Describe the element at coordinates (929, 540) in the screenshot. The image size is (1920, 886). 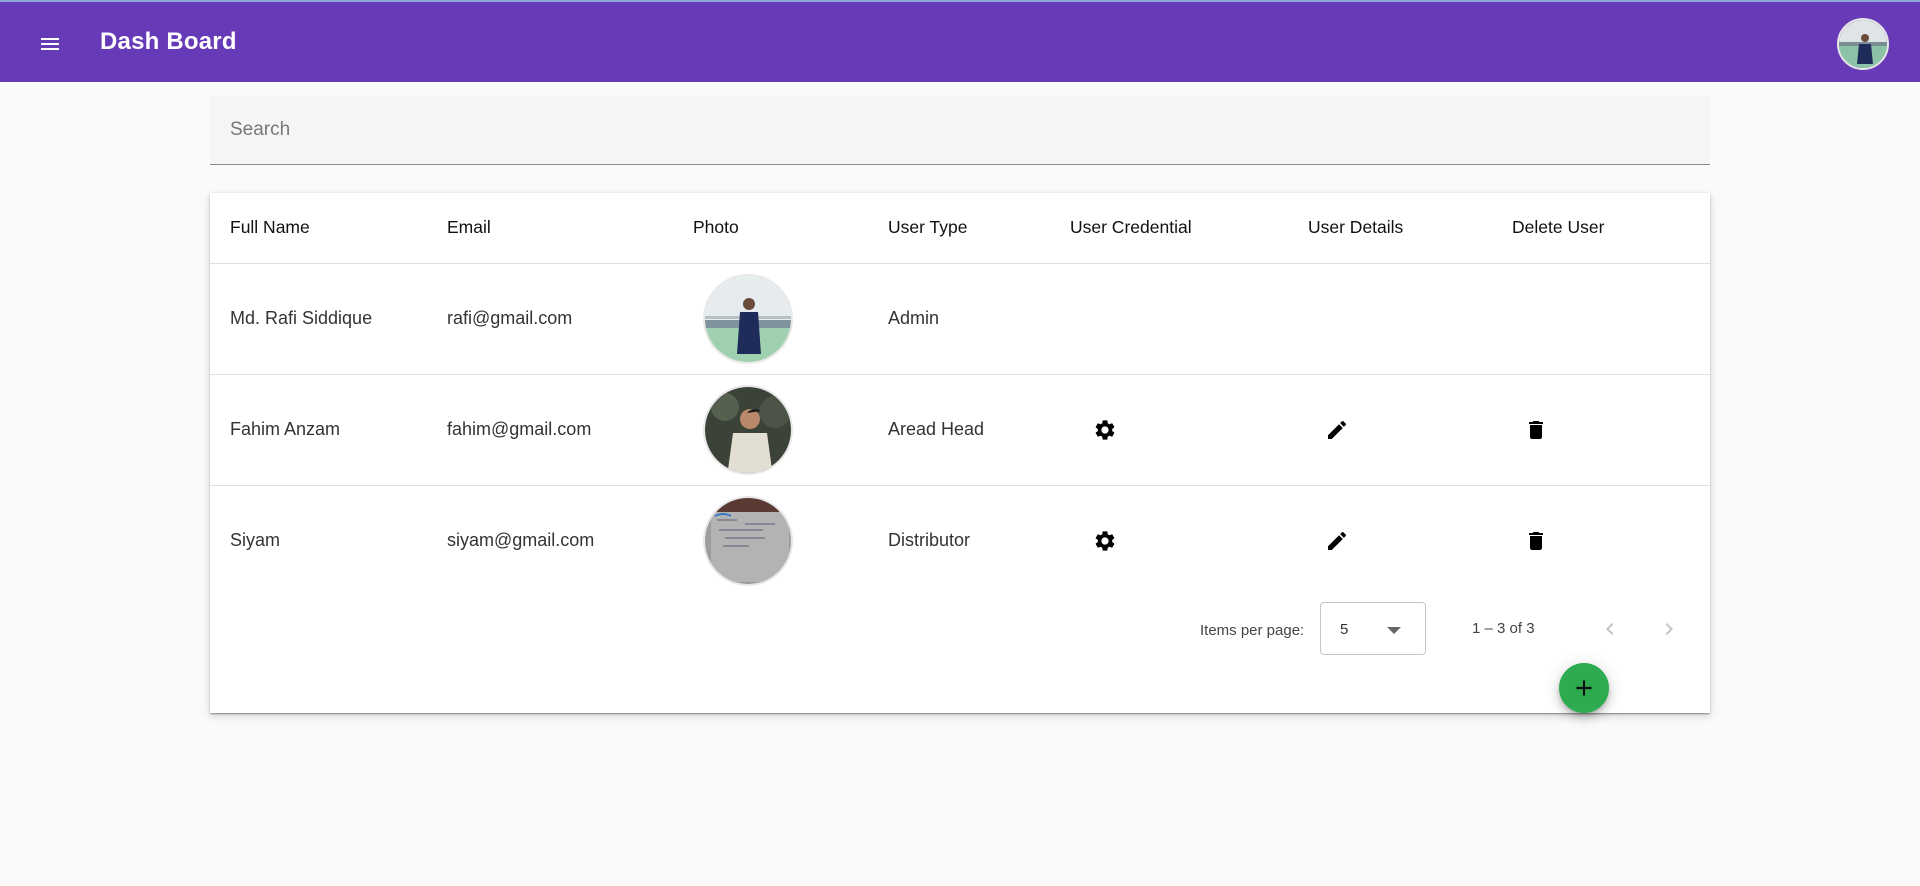
I see `cell-user-type: Distributor` at that location.